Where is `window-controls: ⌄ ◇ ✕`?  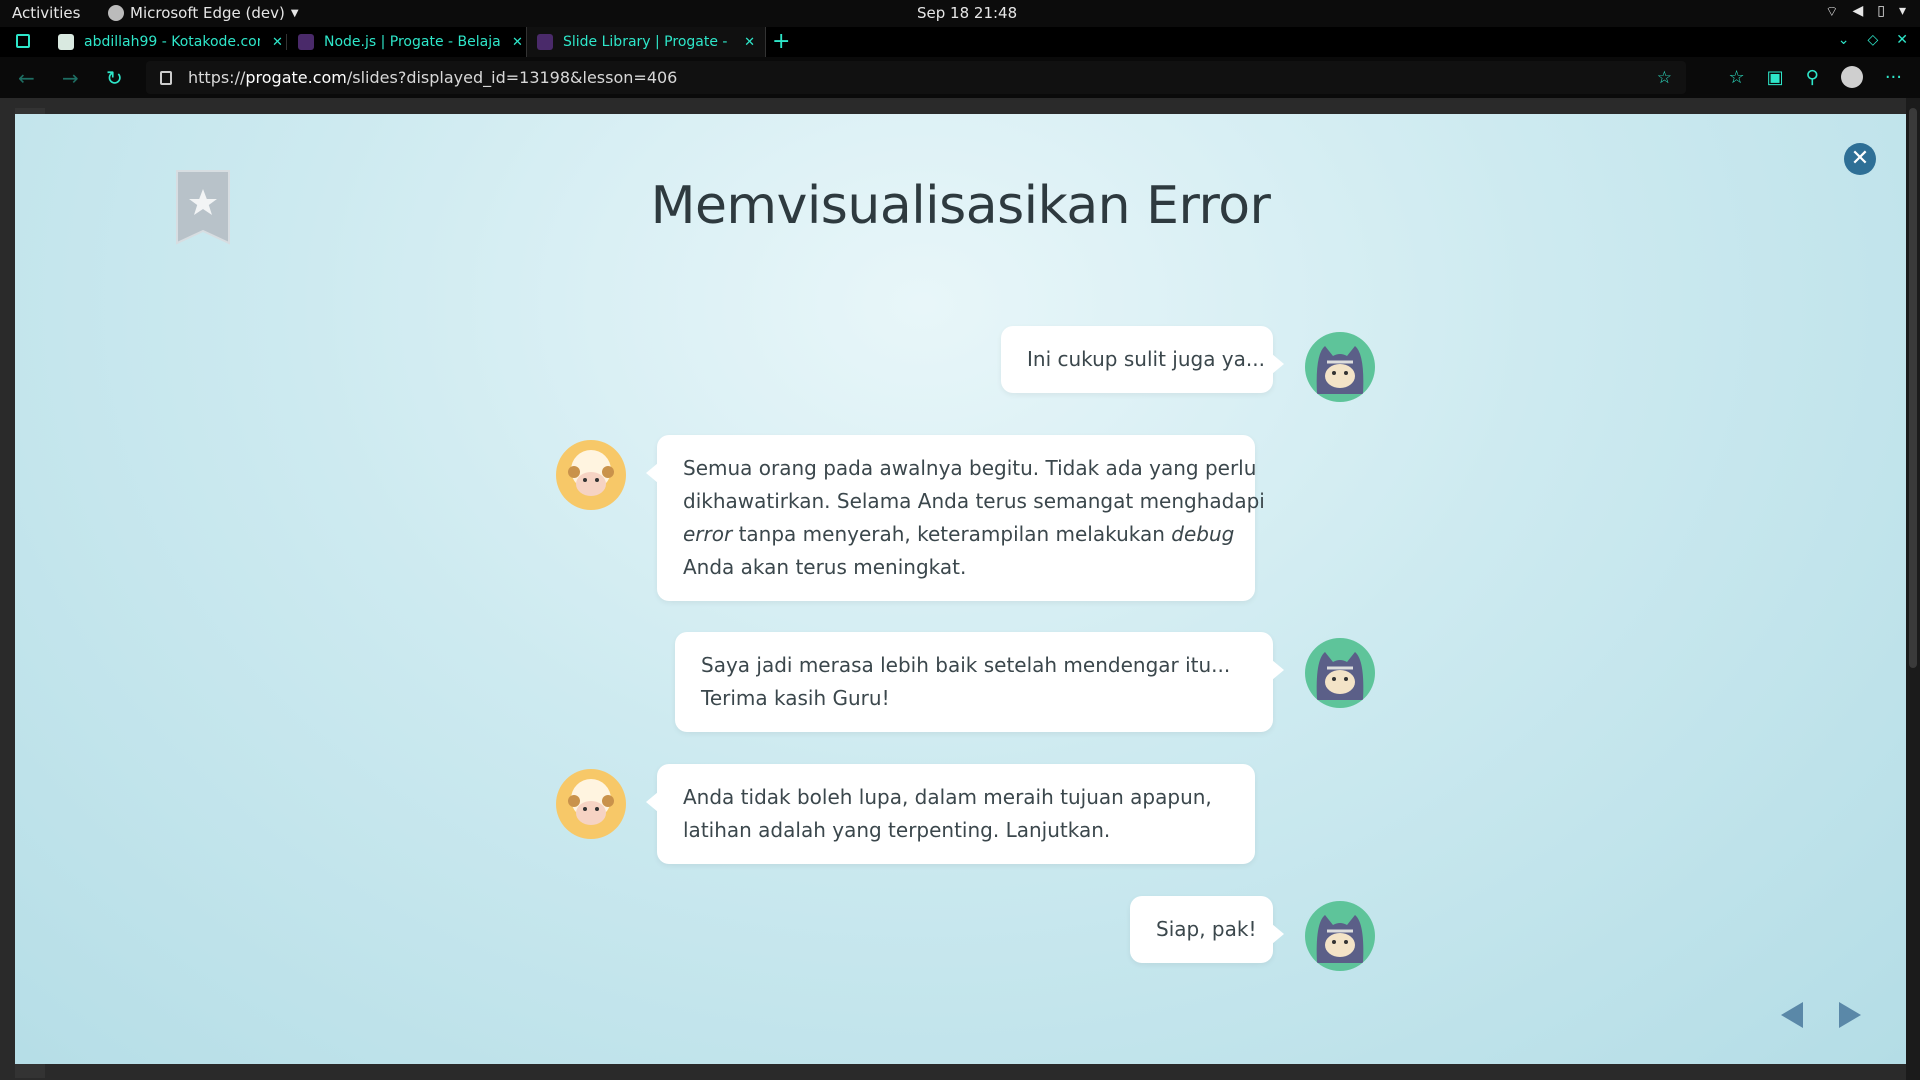 window-controls: ⌄ ◇ ✕ is located at coordinates (1873, 40).